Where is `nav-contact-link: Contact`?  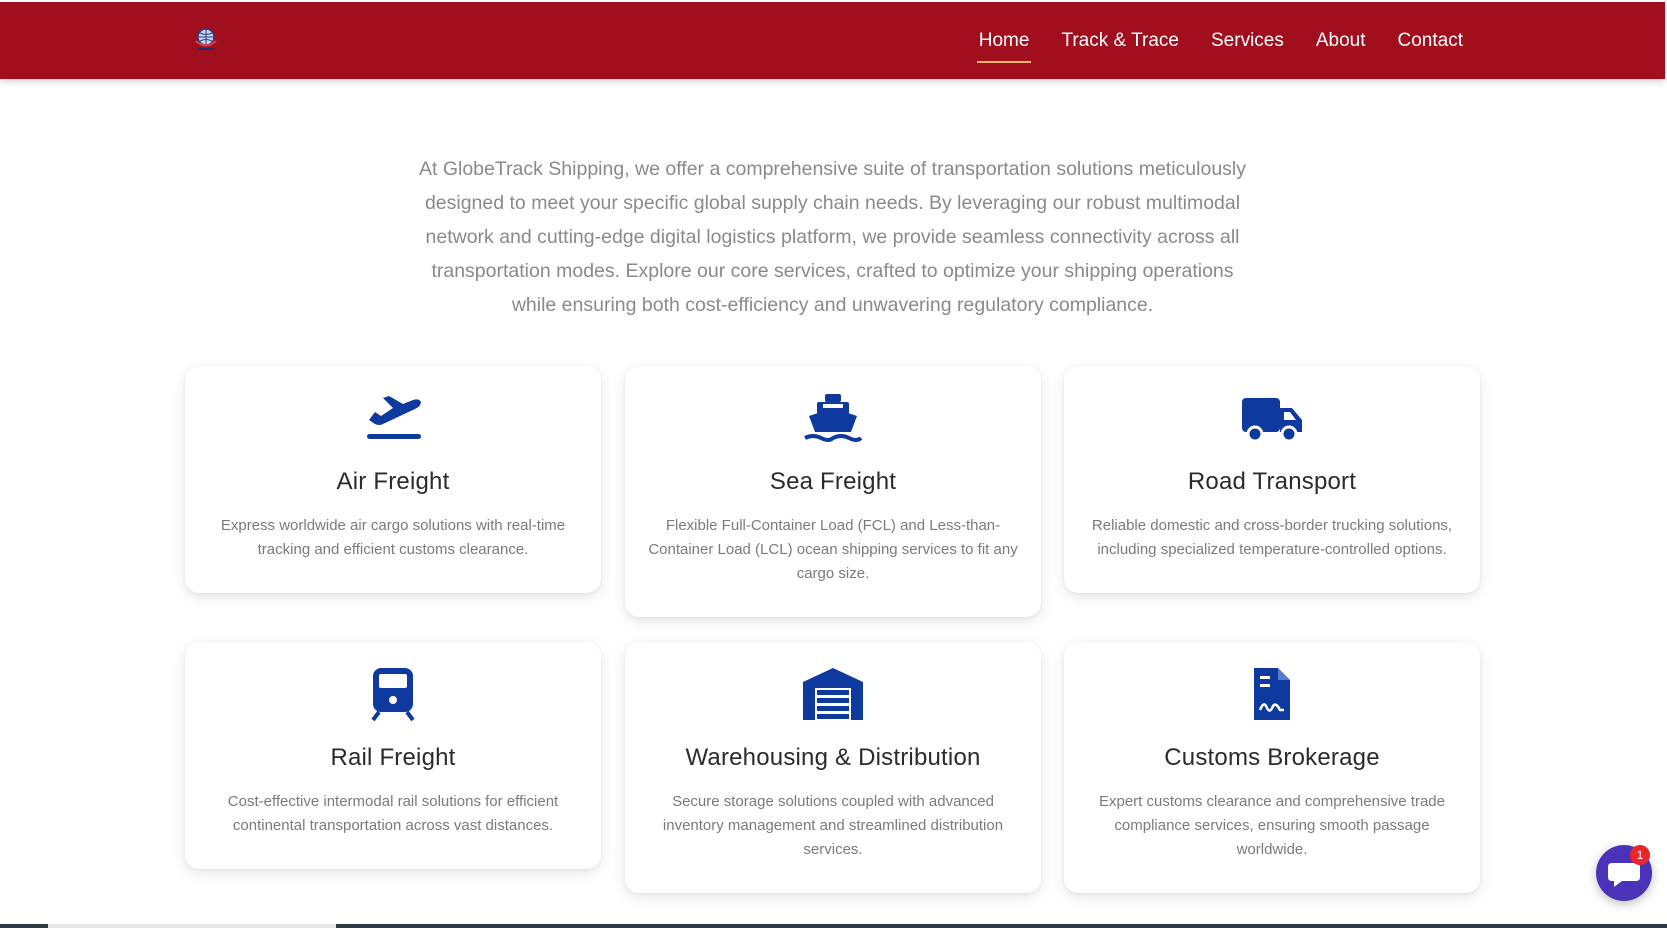 nav-contact-link: Contact is located at coordinates (1430, 40).